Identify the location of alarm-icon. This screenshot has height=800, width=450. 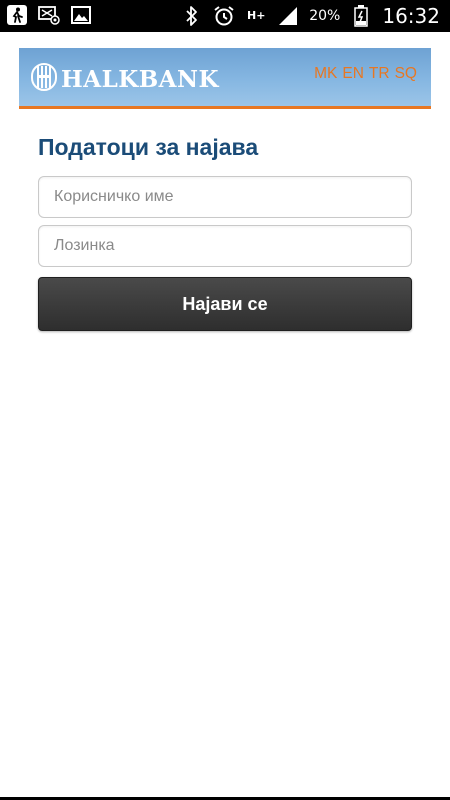
(224, 16).